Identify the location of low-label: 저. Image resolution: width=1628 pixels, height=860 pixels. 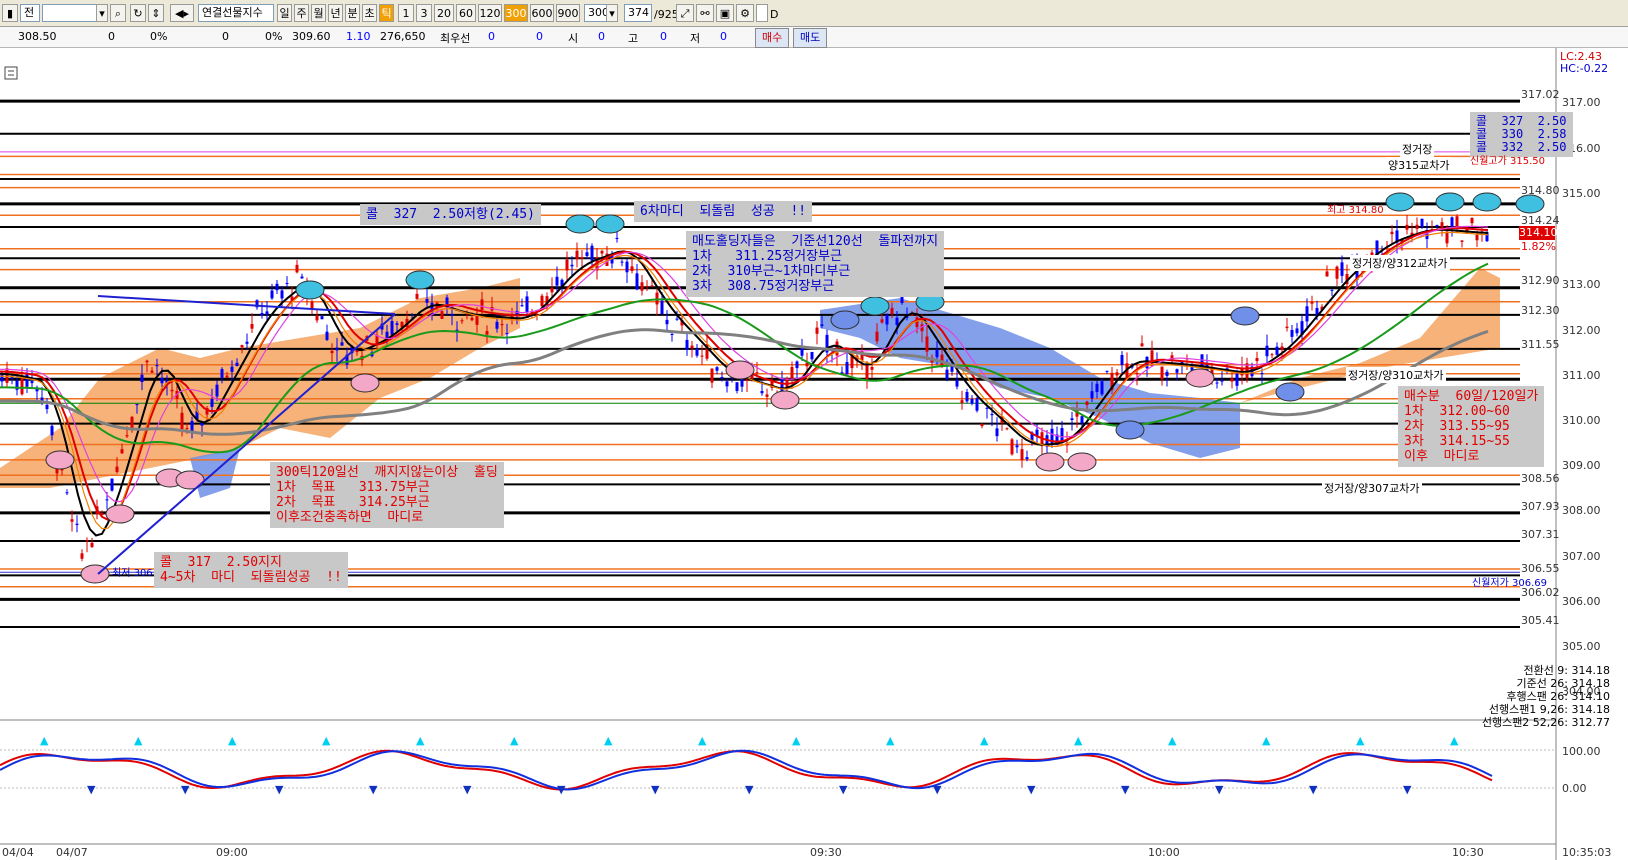
(695, 38).